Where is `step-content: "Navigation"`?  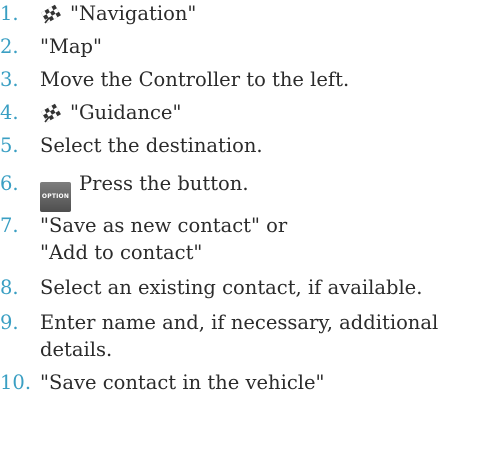
step-content: "Navigation" is located at coordinates (260, 13).